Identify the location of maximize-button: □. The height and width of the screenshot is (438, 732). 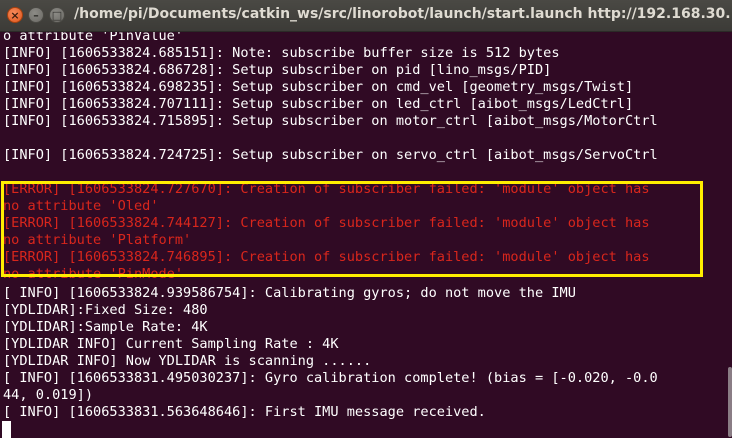
(57, 15).